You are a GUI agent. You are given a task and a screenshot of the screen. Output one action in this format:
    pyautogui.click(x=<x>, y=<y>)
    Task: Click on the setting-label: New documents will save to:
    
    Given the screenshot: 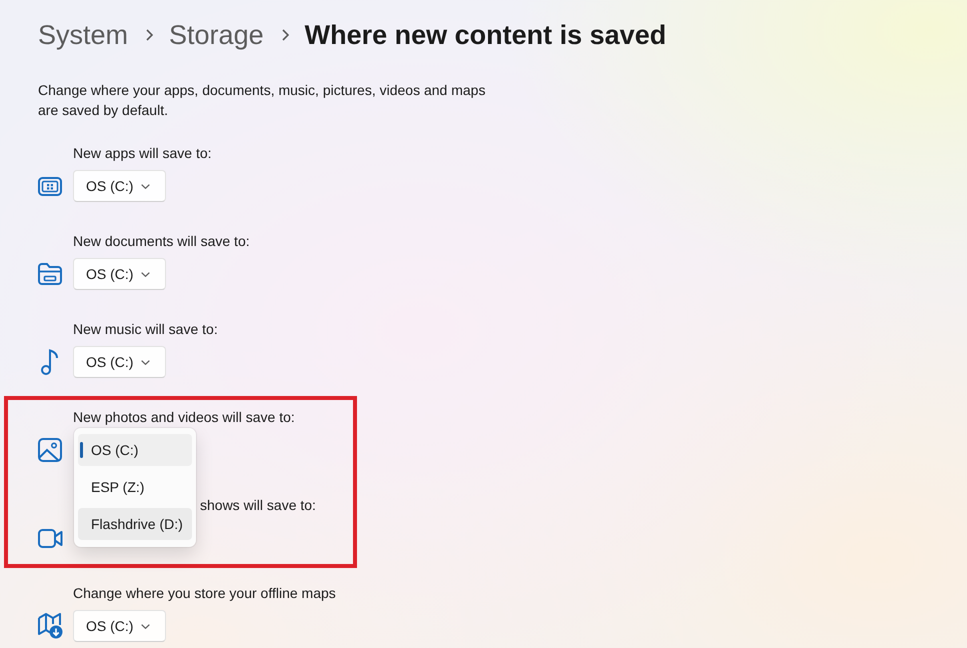 What is the action you would take?
    pyautogui.click(x=161, y=241)
    